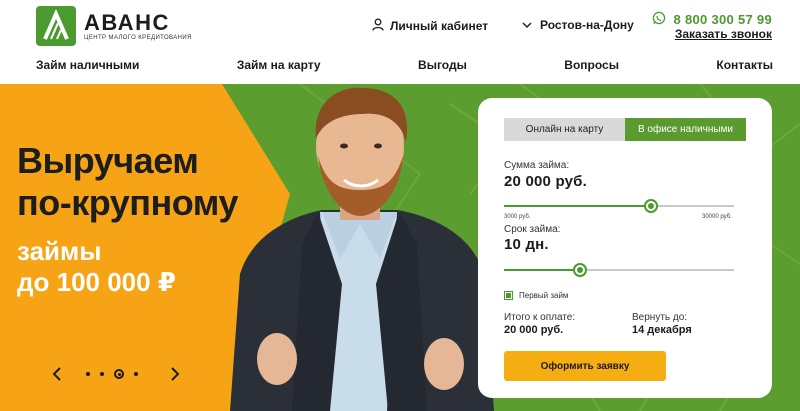 The height and width of the screenshot is (411, 800). I want to click on phone-link: 8 800 300 57 99, so click(712, 19).